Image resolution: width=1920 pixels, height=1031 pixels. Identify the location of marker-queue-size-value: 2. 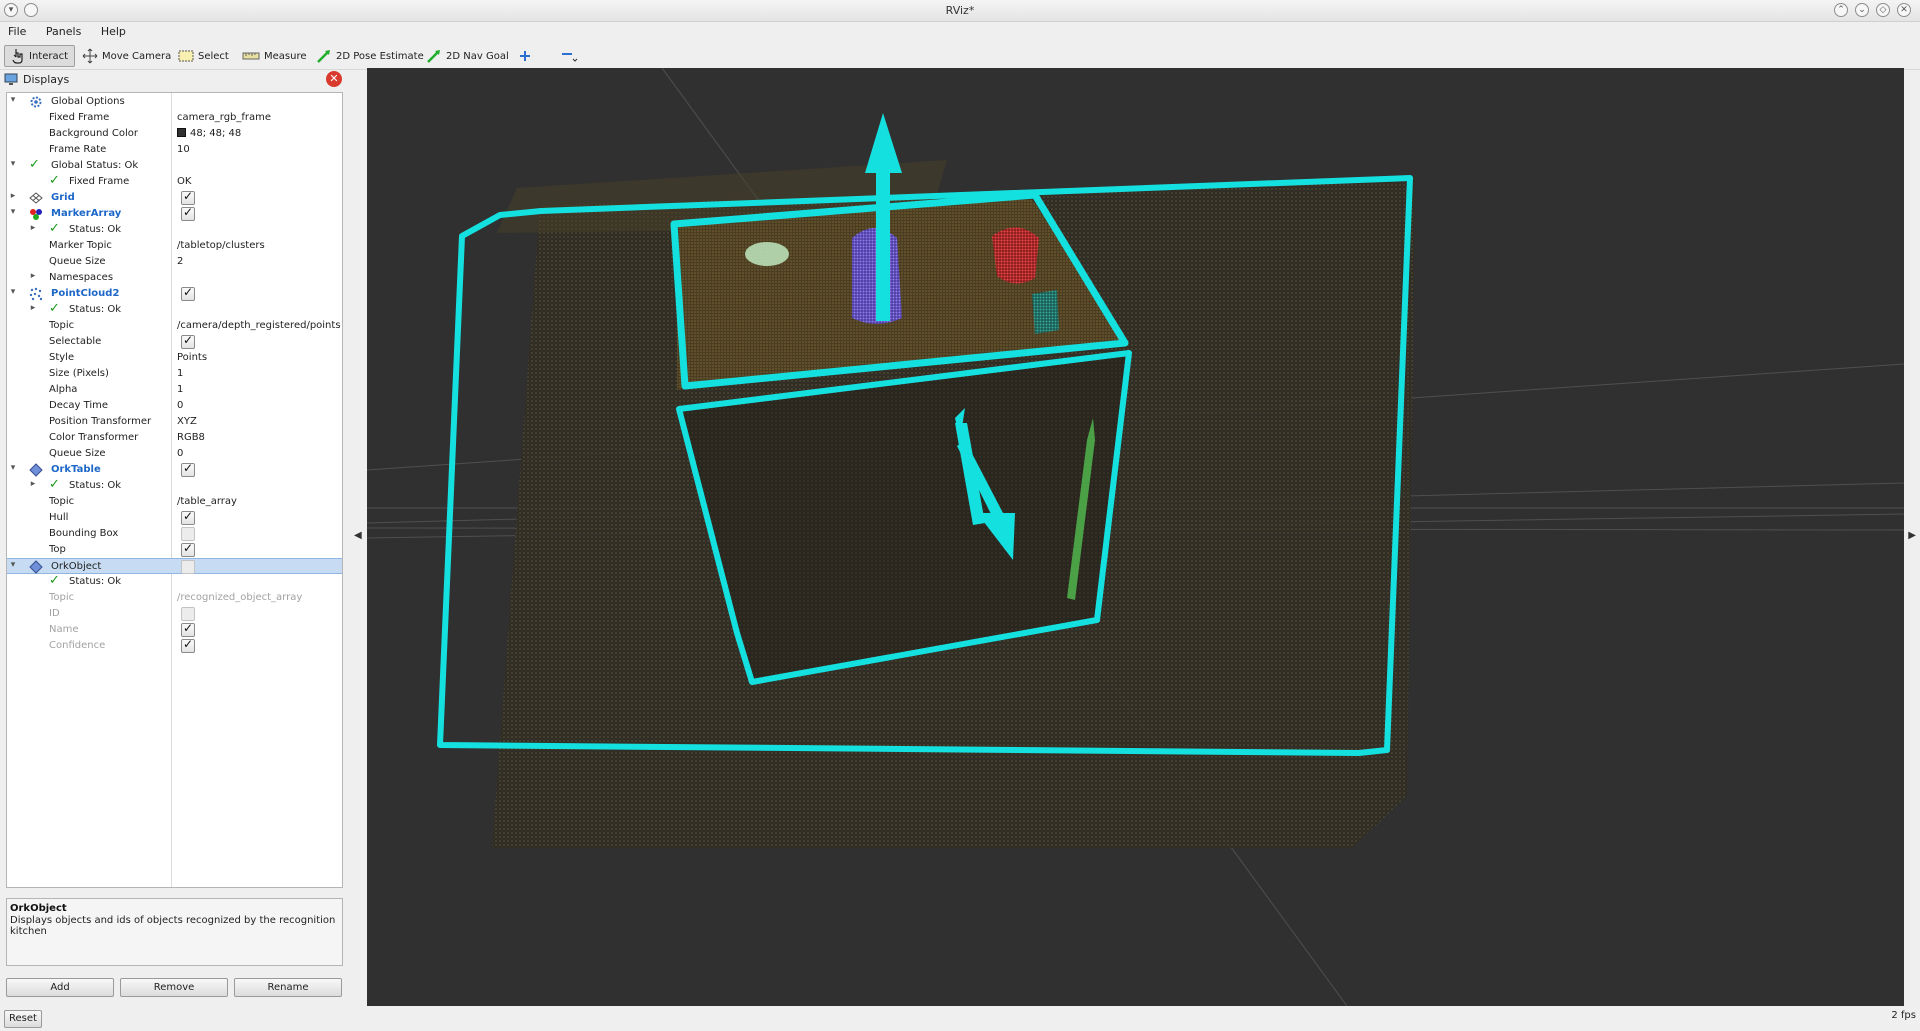
(180, 261).